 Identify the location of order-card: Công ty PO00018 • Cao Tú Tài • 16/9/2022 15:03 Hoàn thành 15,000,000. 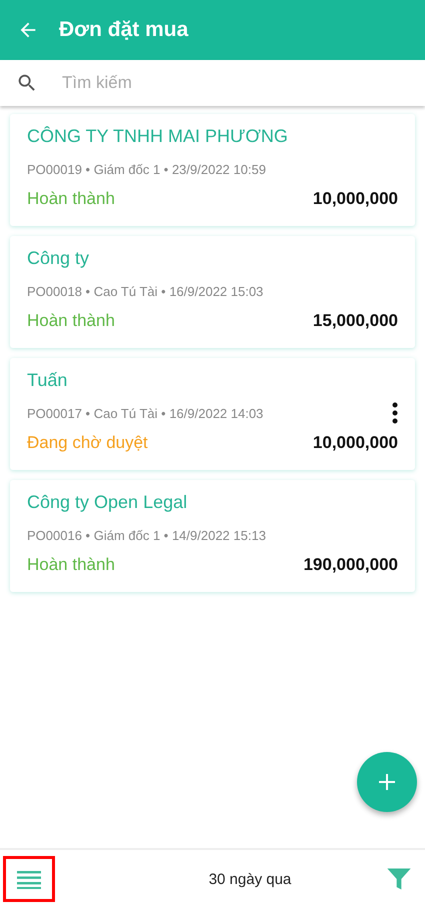
(212, 292).